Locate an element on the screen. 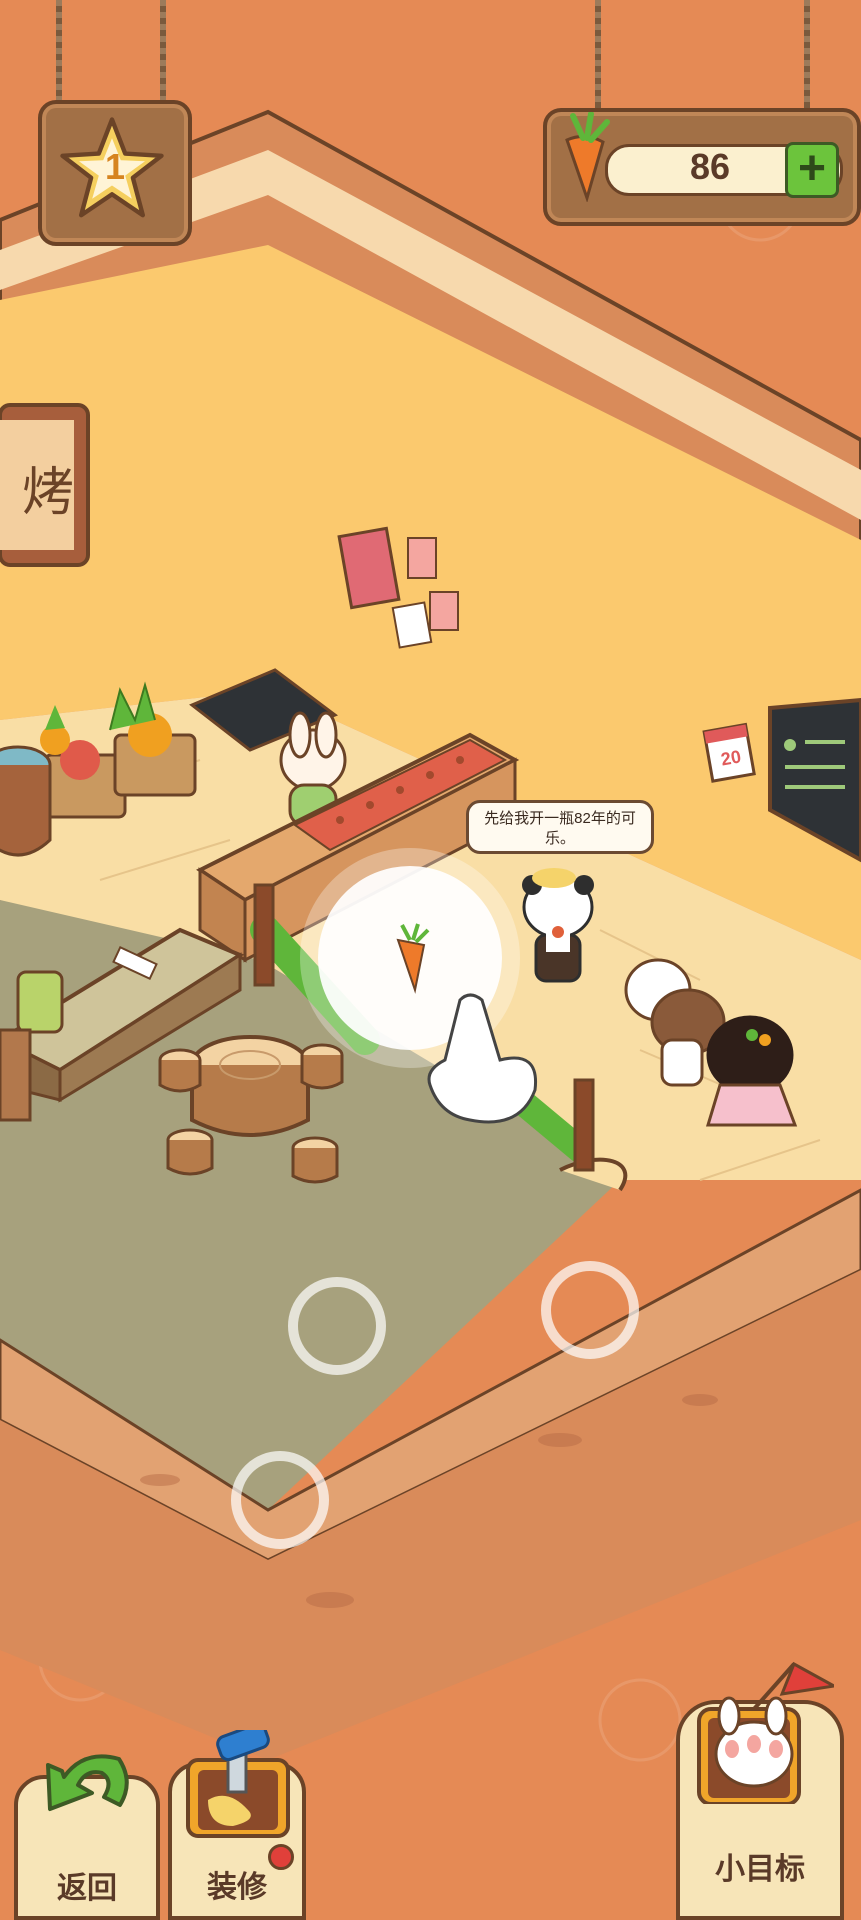 This screenshot has width=861, height=1920. add-carrots-button: + is located at coordinates (812, 170).